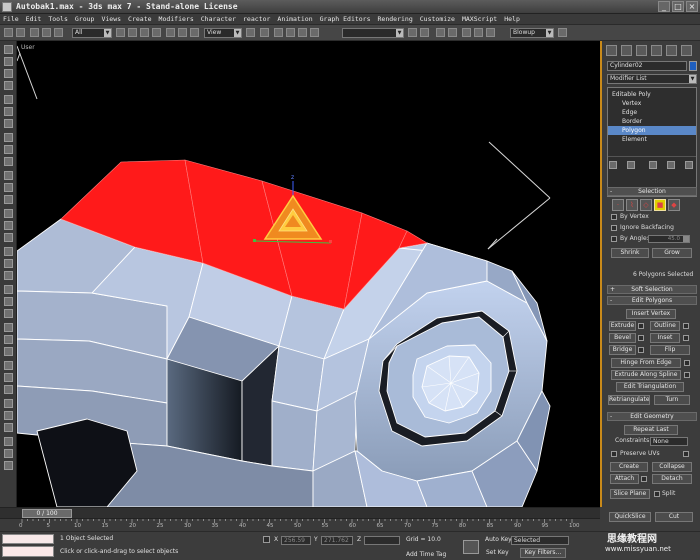  What do you see at coordinates (618, 205) in the screenshot?
I see `vertex-mode-icon: ·` at bounding box center [618, 205].